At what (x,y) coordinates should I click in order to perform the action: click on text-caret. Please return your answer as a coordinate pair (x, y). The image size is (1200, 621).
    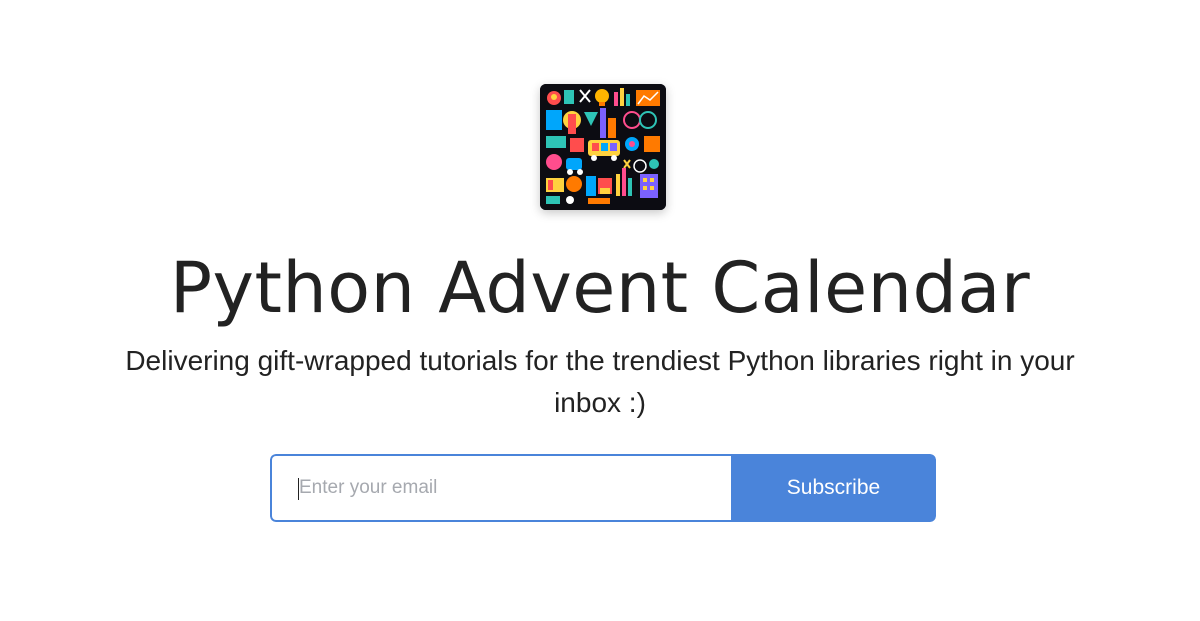
    Looking at the image, I should click on (298, 489).